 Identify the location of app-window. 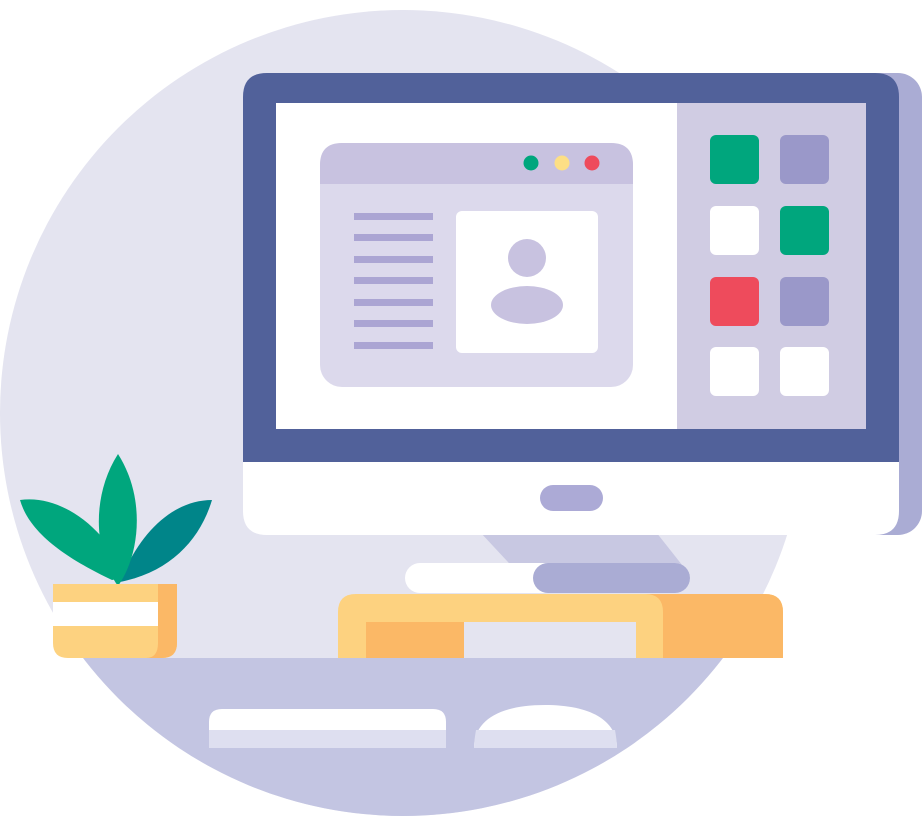
(476, 265).